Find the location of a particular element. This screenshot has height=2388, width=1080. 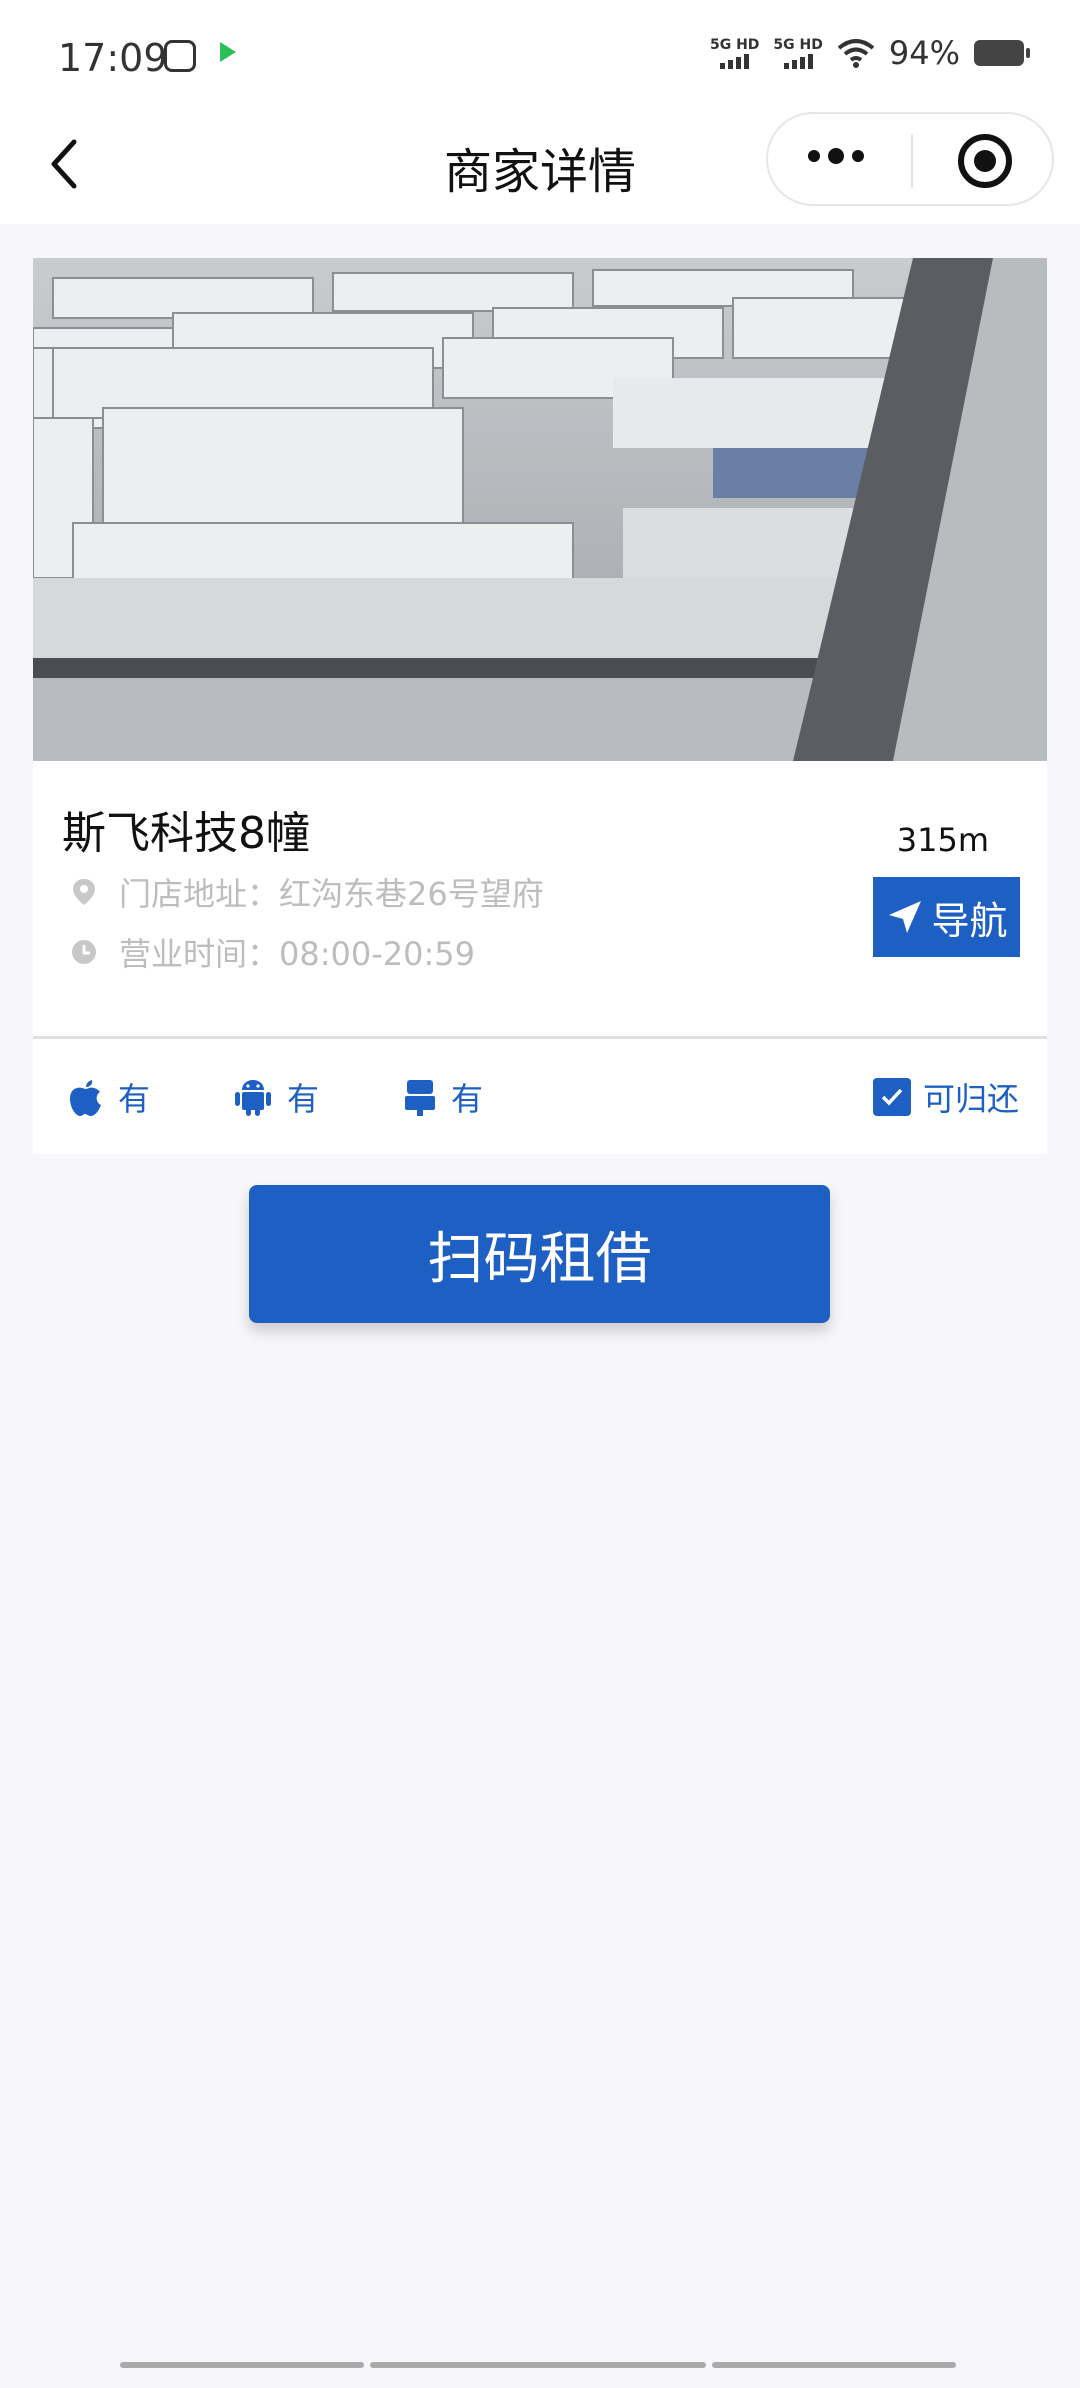

battery-icon is located at coordinates (1002, 53).